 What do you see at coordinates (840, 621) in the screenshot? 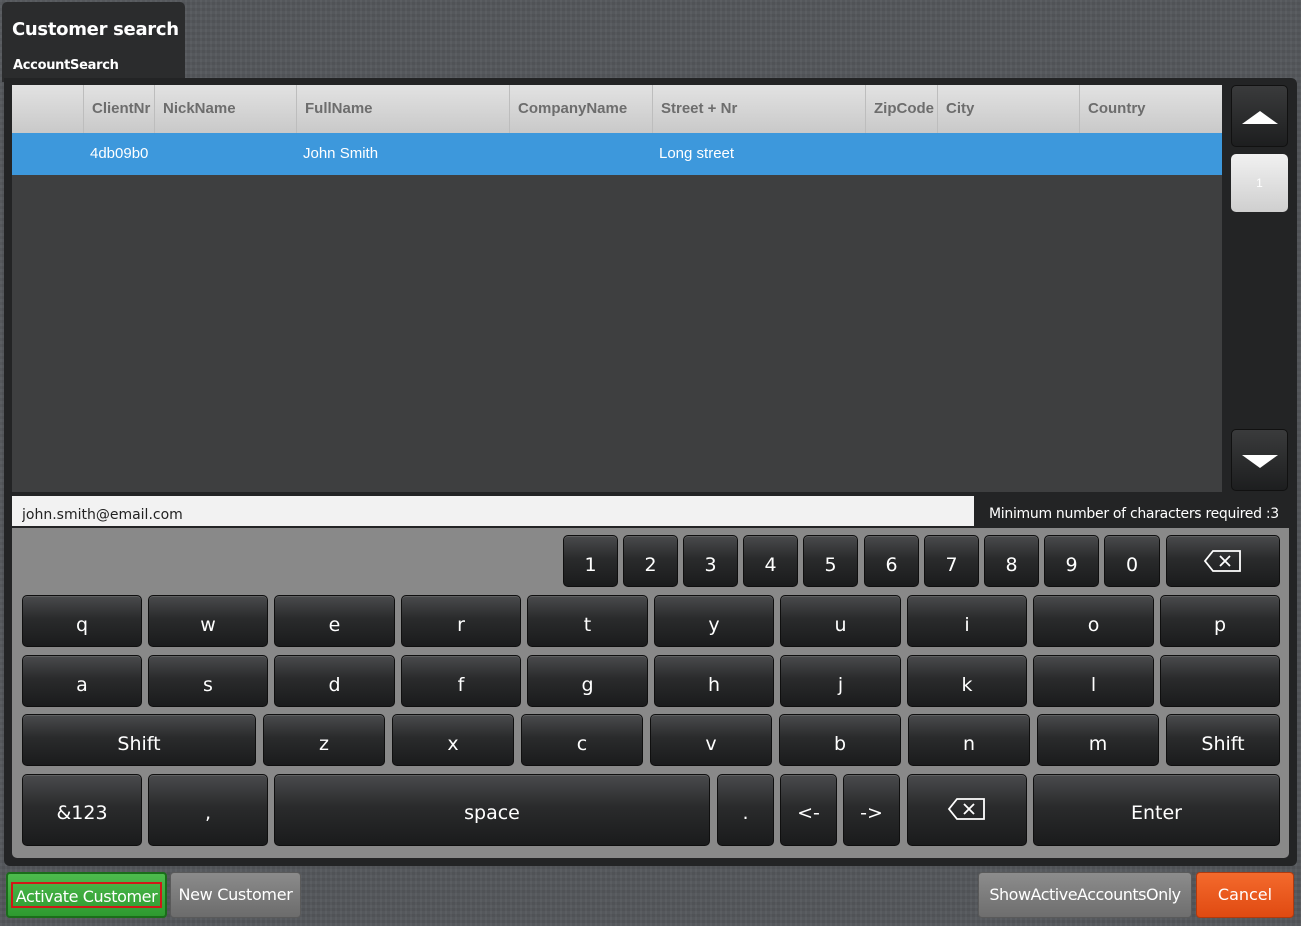
I see `key-u: u` at bounding box center [840, 621].